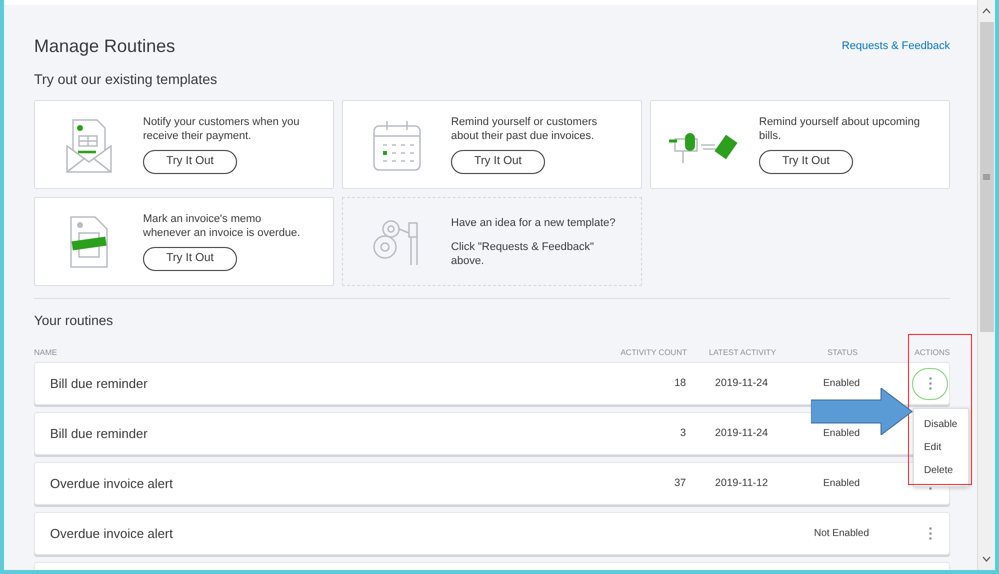 This screenshot has height=574, width=999. I want to click on requests-feedback-link: Requests & Feedback, so click(896, 46).